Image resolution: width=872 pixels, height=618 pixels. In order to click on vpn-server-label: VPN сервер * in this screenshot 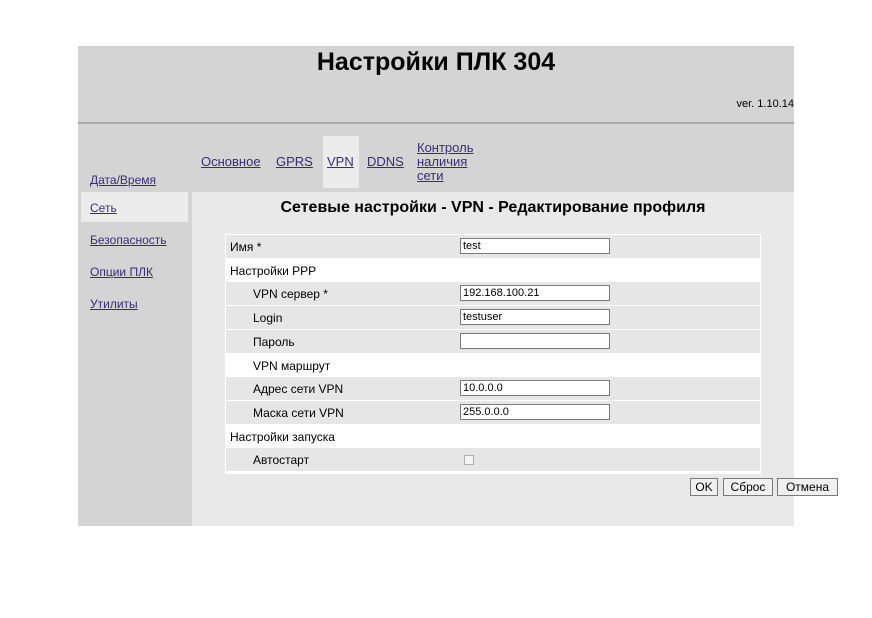, I will do `click(290, 294)`.